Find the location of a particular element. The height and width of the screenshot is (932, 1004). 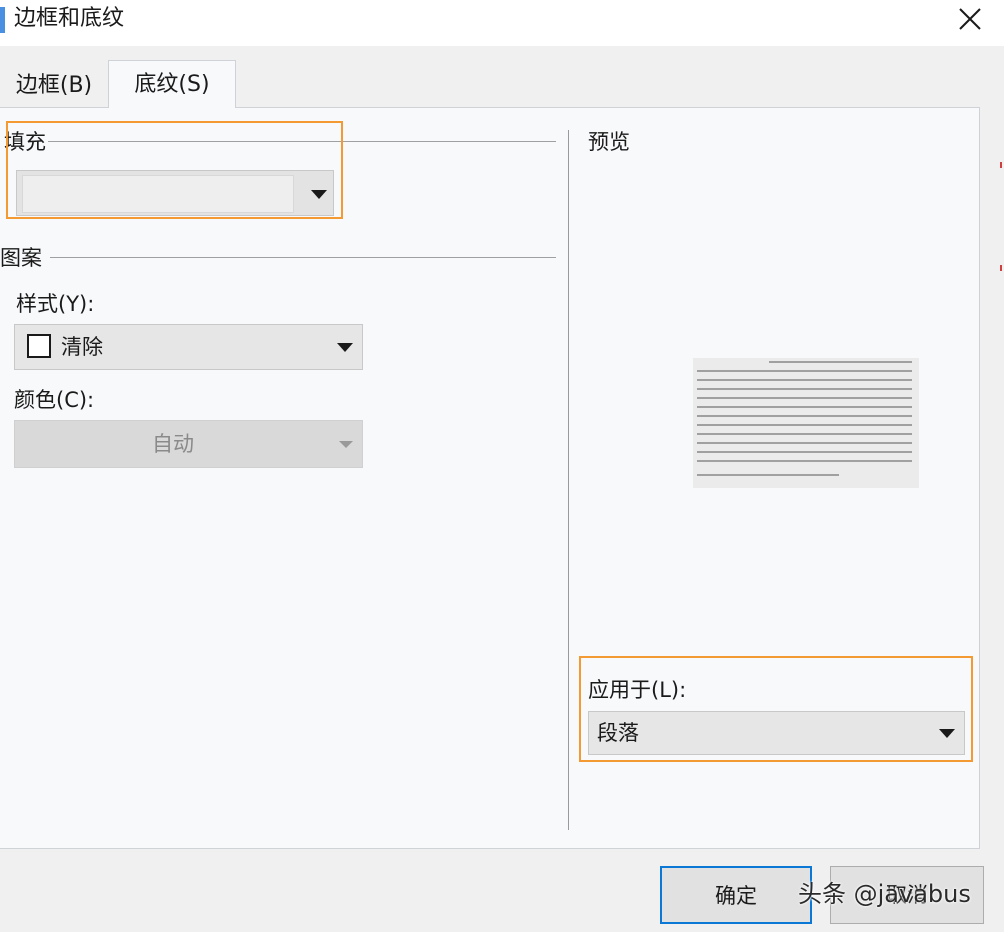

clear-pattern-icon is located at coordinates (39, 346).